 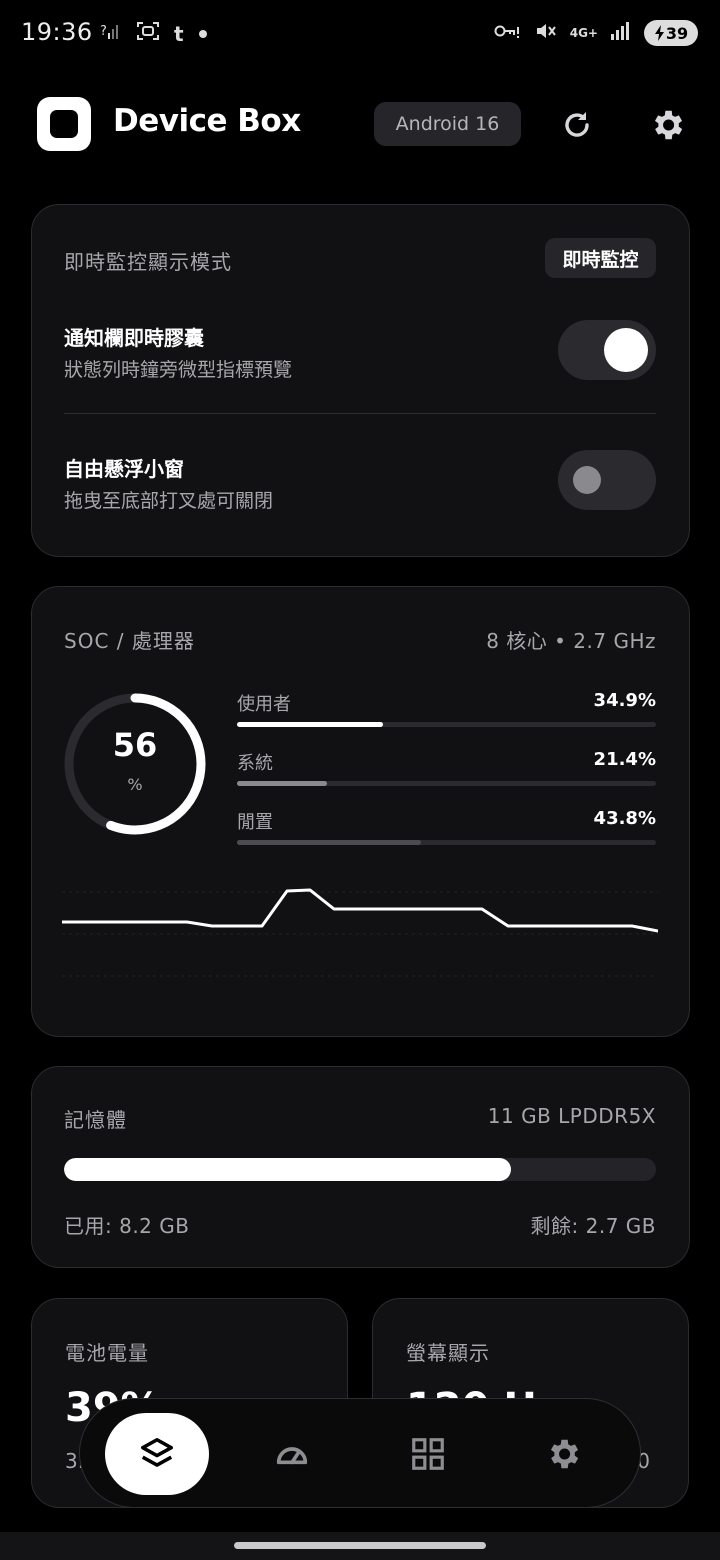 I want to click on status-left-icons: ? t, so click(x=154, y=33).